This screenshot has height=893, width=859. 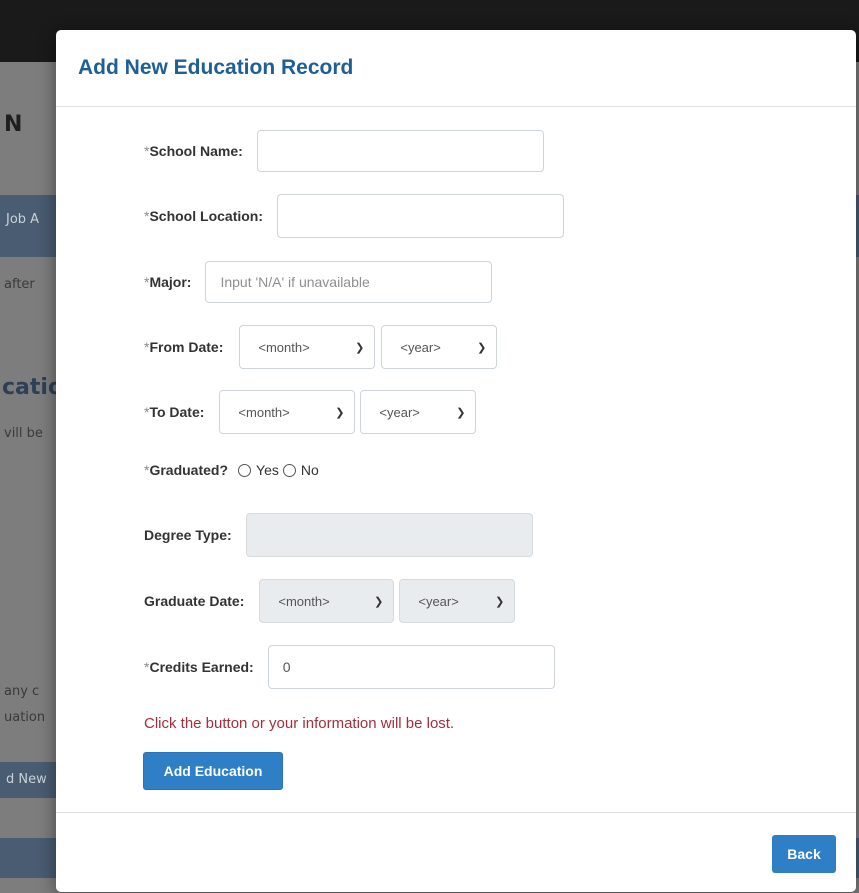 What do you see at coordinates (22, 691) in the screenshot?
I see `background-text-any: any c` at bounding box center [22, 691].